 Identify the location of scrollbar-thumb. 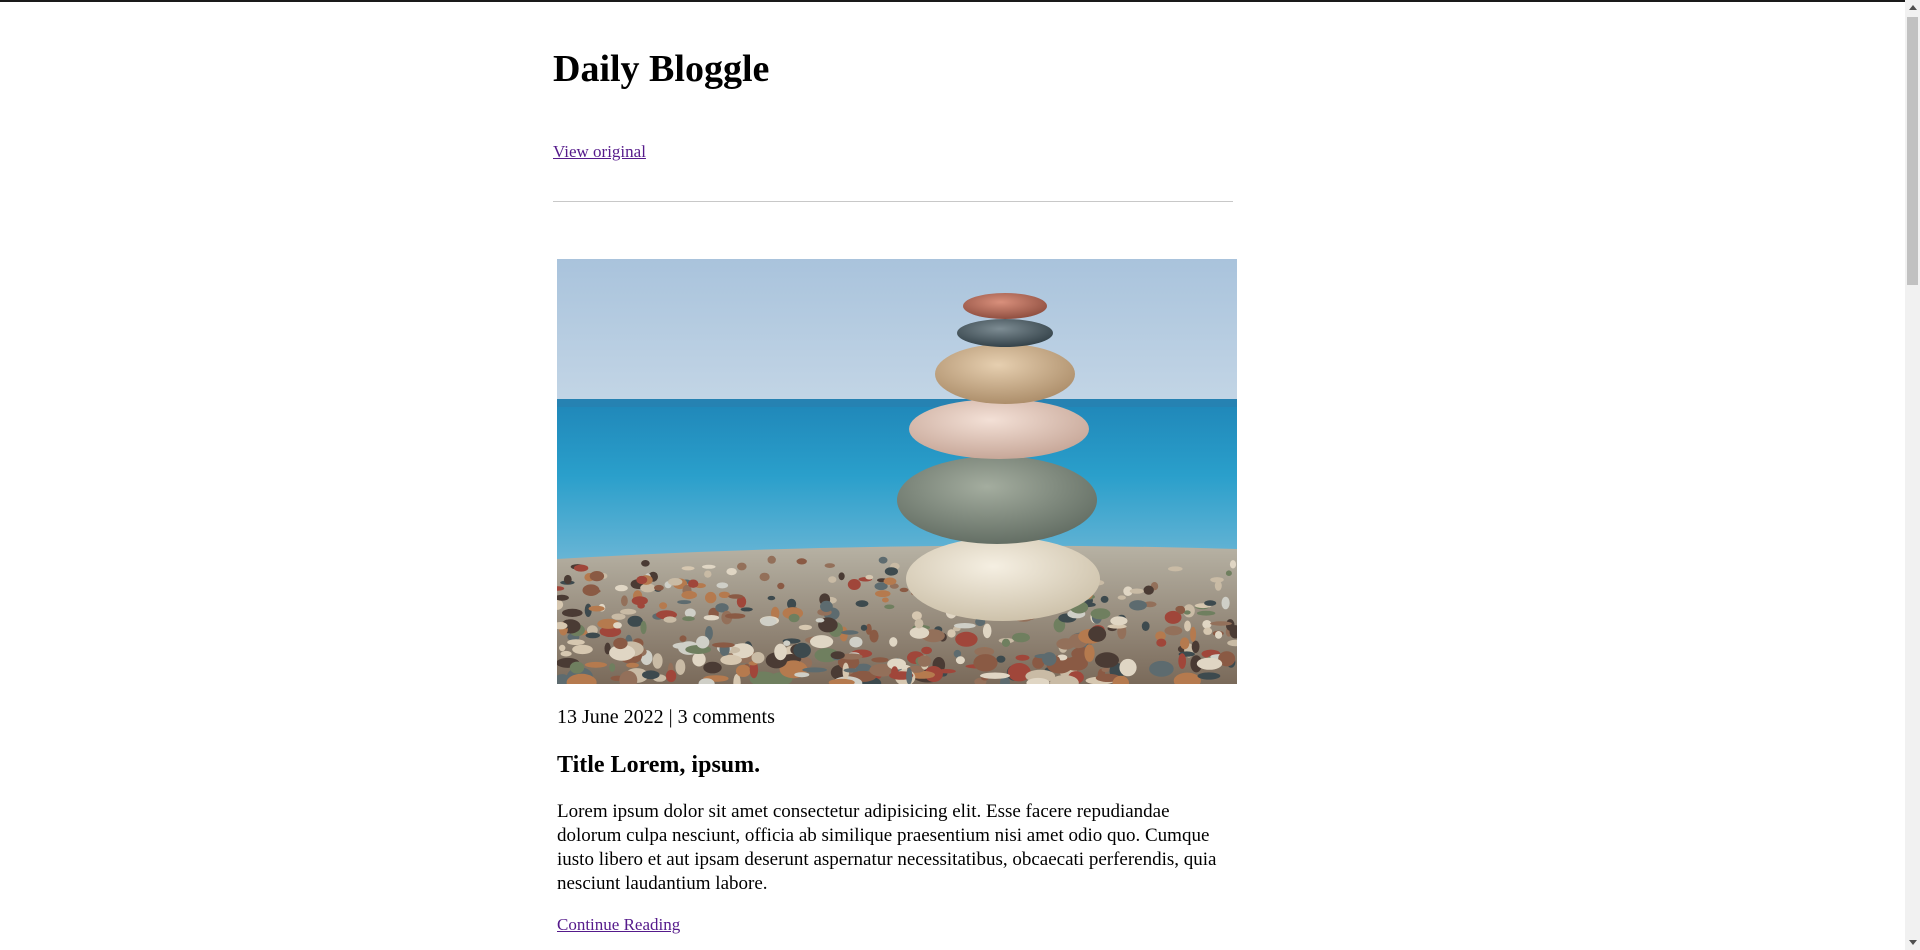
(1912, 151).